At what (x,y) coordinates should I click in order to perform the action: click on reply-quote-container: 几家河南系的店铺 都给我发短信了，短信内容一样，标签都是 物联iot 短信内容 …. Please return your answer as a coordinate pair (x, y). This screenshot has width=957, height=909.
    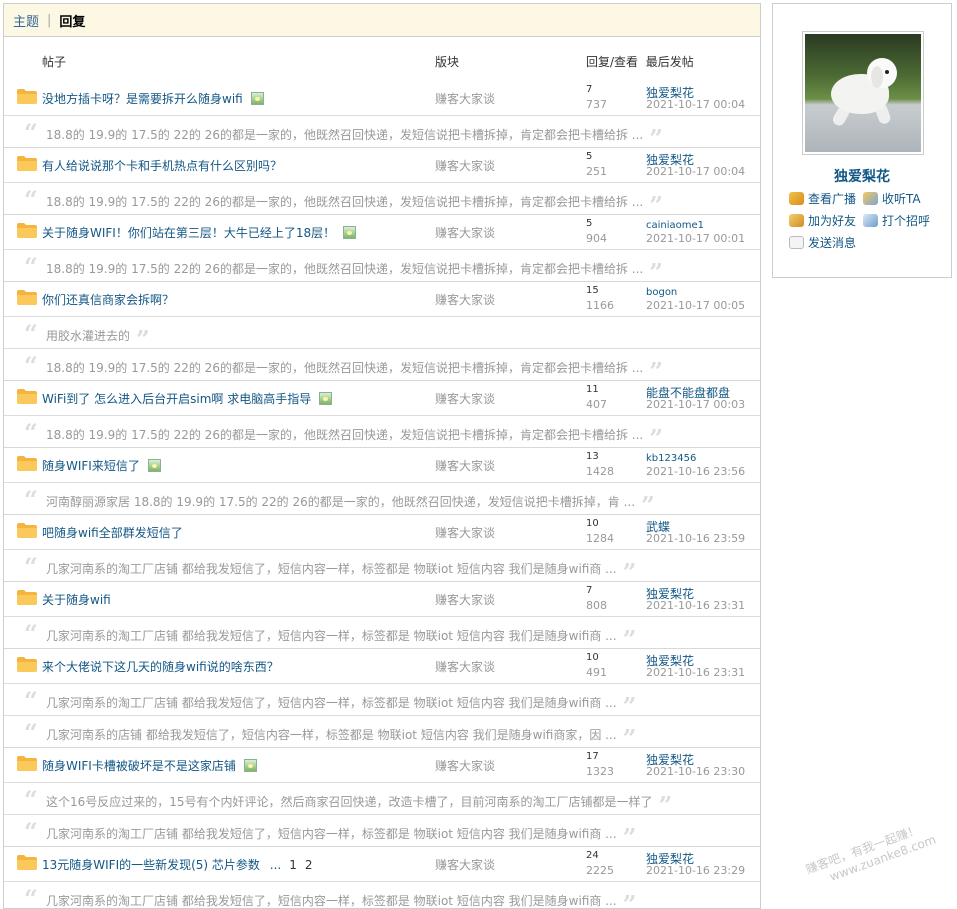
    Looking at the image, I should click on (341, 735).